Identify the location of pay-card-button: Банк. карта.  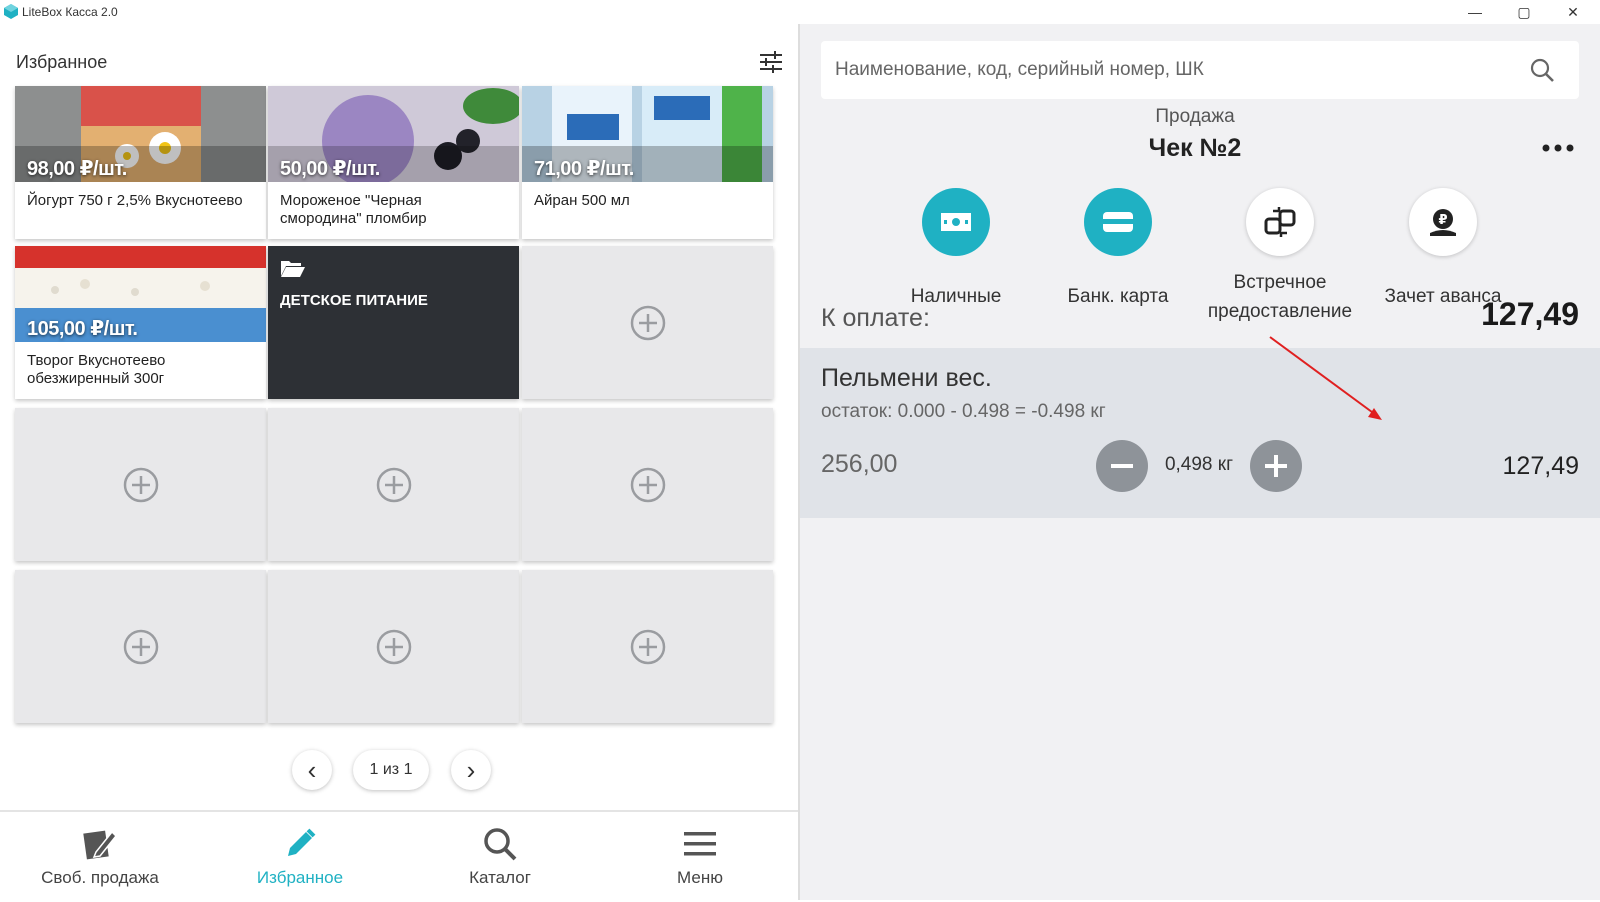
(1118, 249).